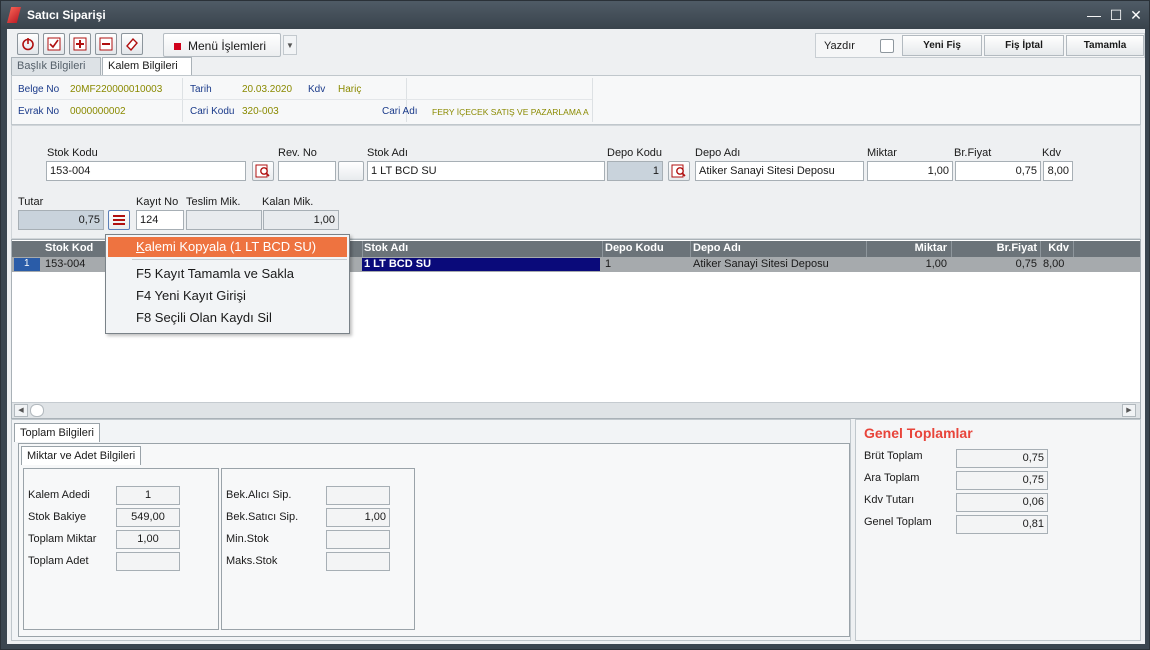 Image resolution: width=1150 pixels, height=650 pixels. I want to click on add-record-icon, so click(80, 44).